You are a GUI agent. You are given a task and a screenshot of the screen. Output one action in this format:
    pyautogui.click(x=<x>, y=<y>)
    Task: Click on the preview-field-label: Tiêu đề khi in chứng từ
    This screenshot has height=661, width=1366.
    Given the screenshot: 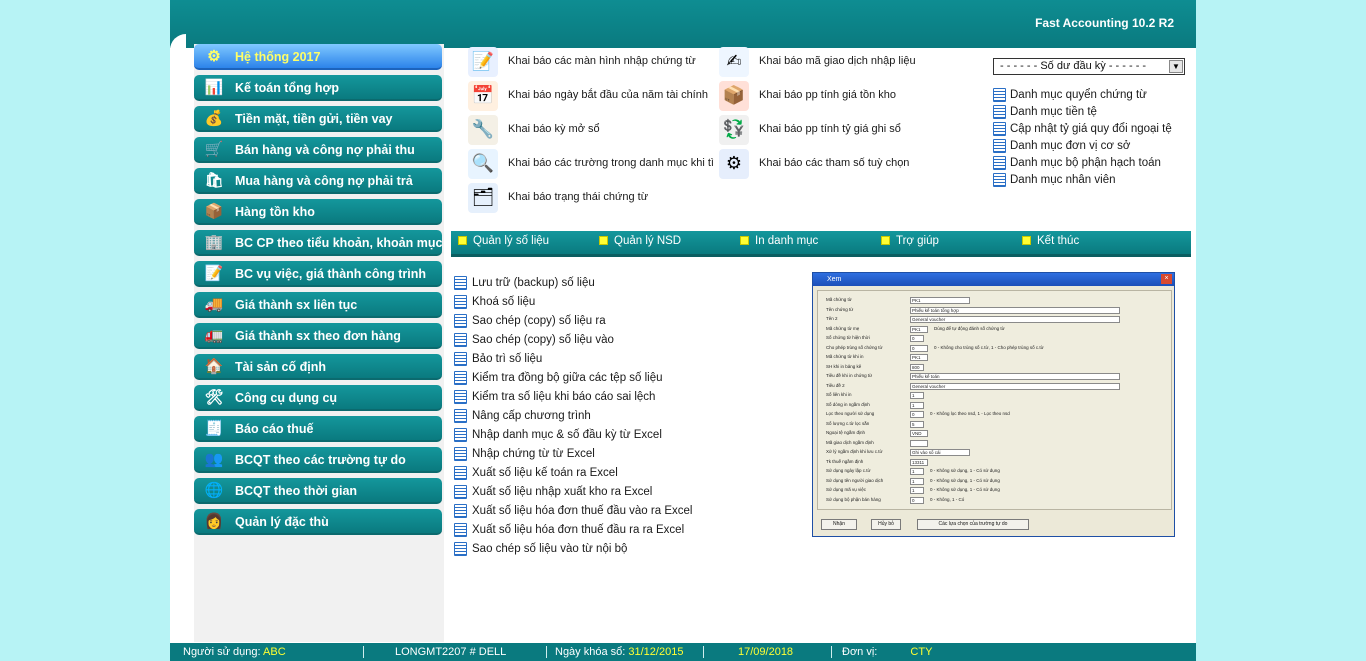 What is the action you would take?
    pyautogui.click(x=849, y=375)
    